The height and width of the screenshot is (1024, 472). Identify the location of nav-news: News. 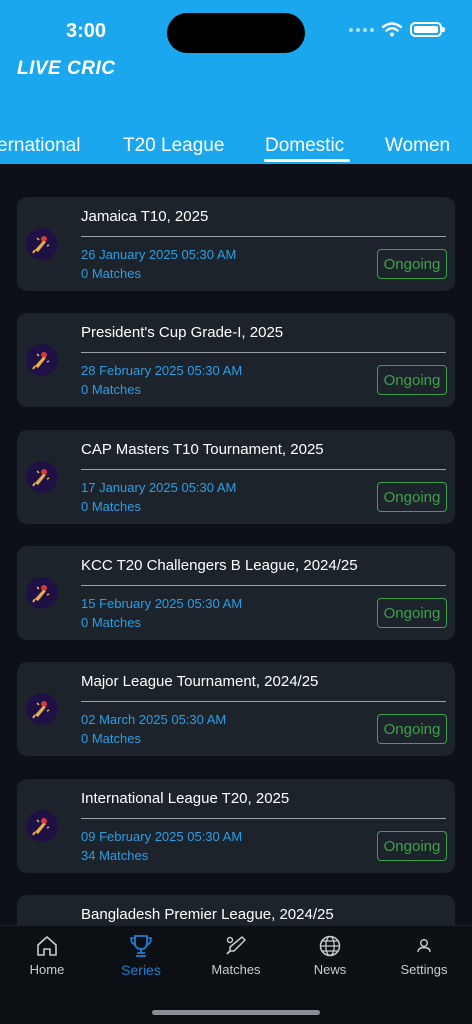
(330, 955).